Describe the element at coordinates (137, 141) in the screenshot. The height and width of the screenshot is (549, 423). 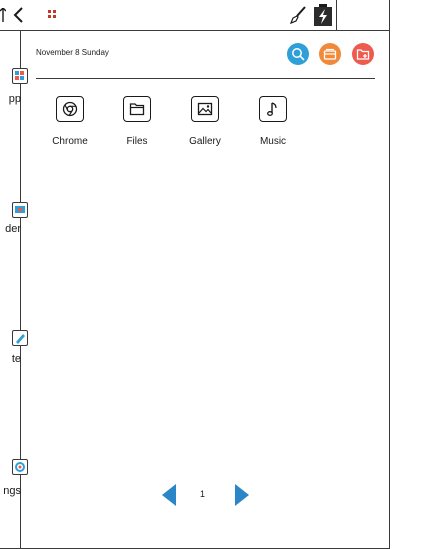
I see `app-label: Files` at that location.